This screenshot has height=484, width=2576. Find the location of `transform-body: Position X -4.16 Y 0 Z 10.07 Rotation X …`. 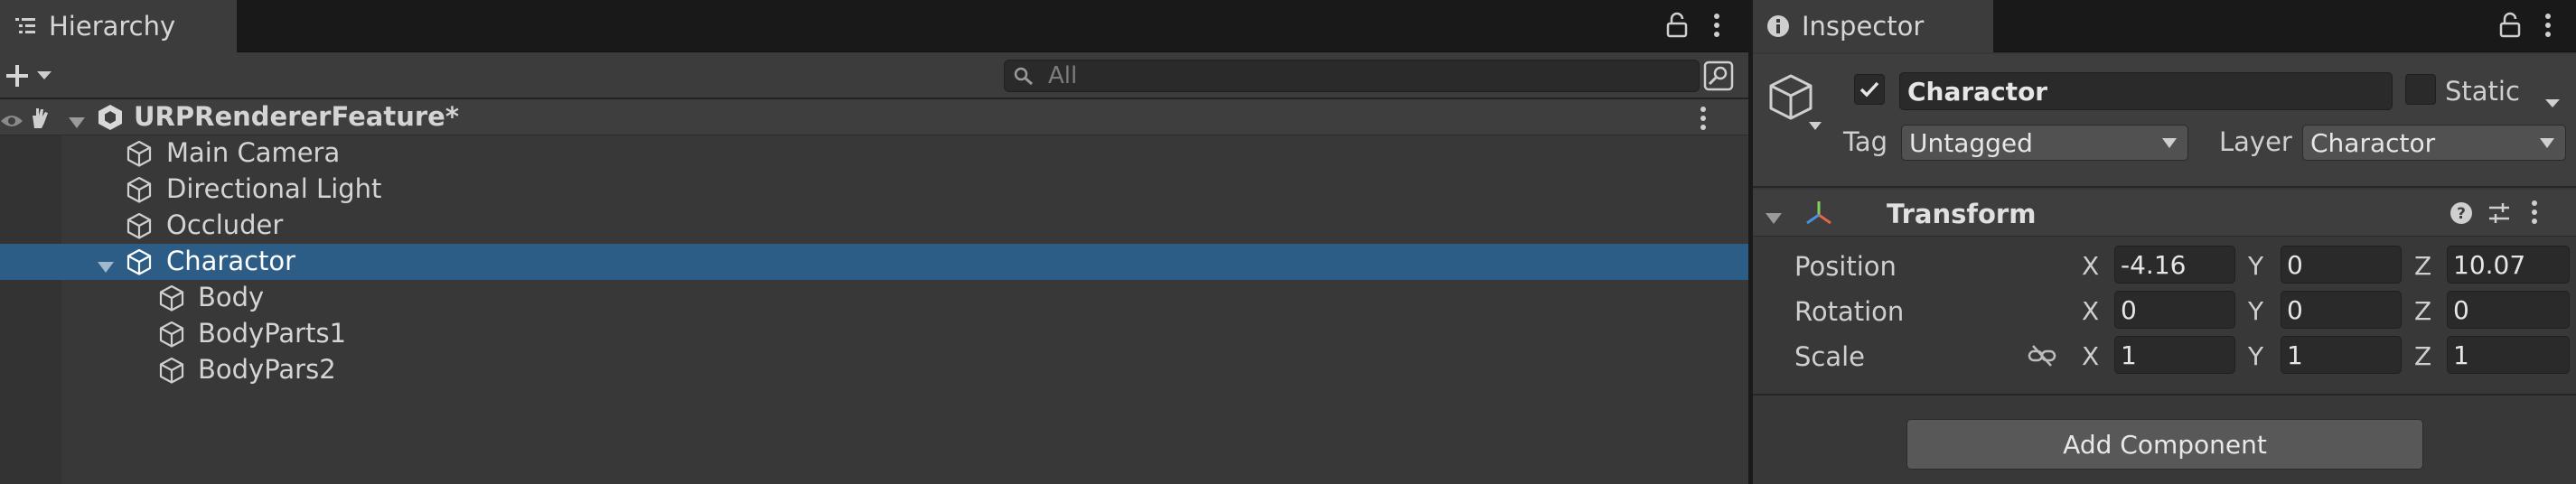

transform-body: Position X -4.16 Y 0 Z 10.07 Rotation X … is located at coordinates (2164, 317).